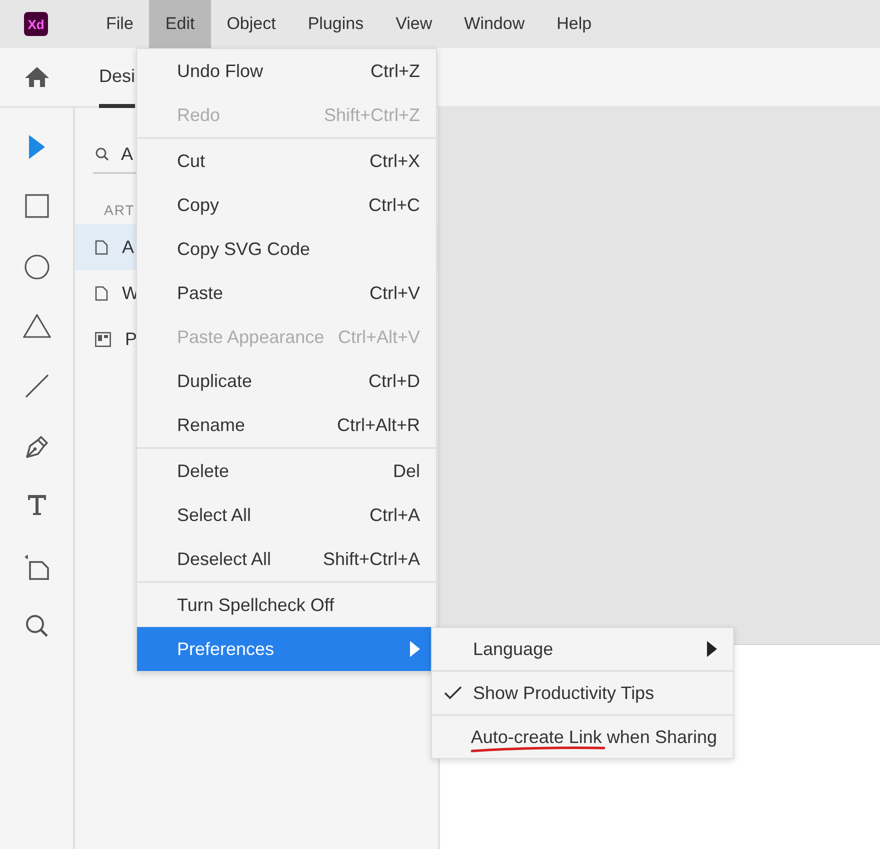 The image size is (880, 849). I want to click on section-header: ART, so click(119, 210).